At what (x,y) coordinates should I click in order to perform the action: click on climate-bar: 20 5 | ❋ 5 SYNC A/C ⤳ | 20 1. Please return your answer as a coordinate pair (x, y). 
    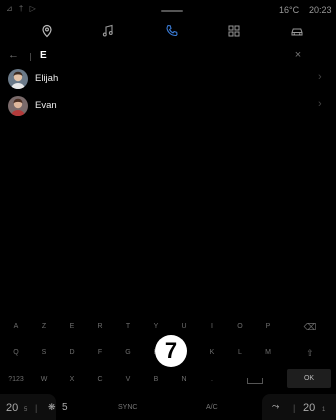
    Looking at the image, I should click on (168, 407).